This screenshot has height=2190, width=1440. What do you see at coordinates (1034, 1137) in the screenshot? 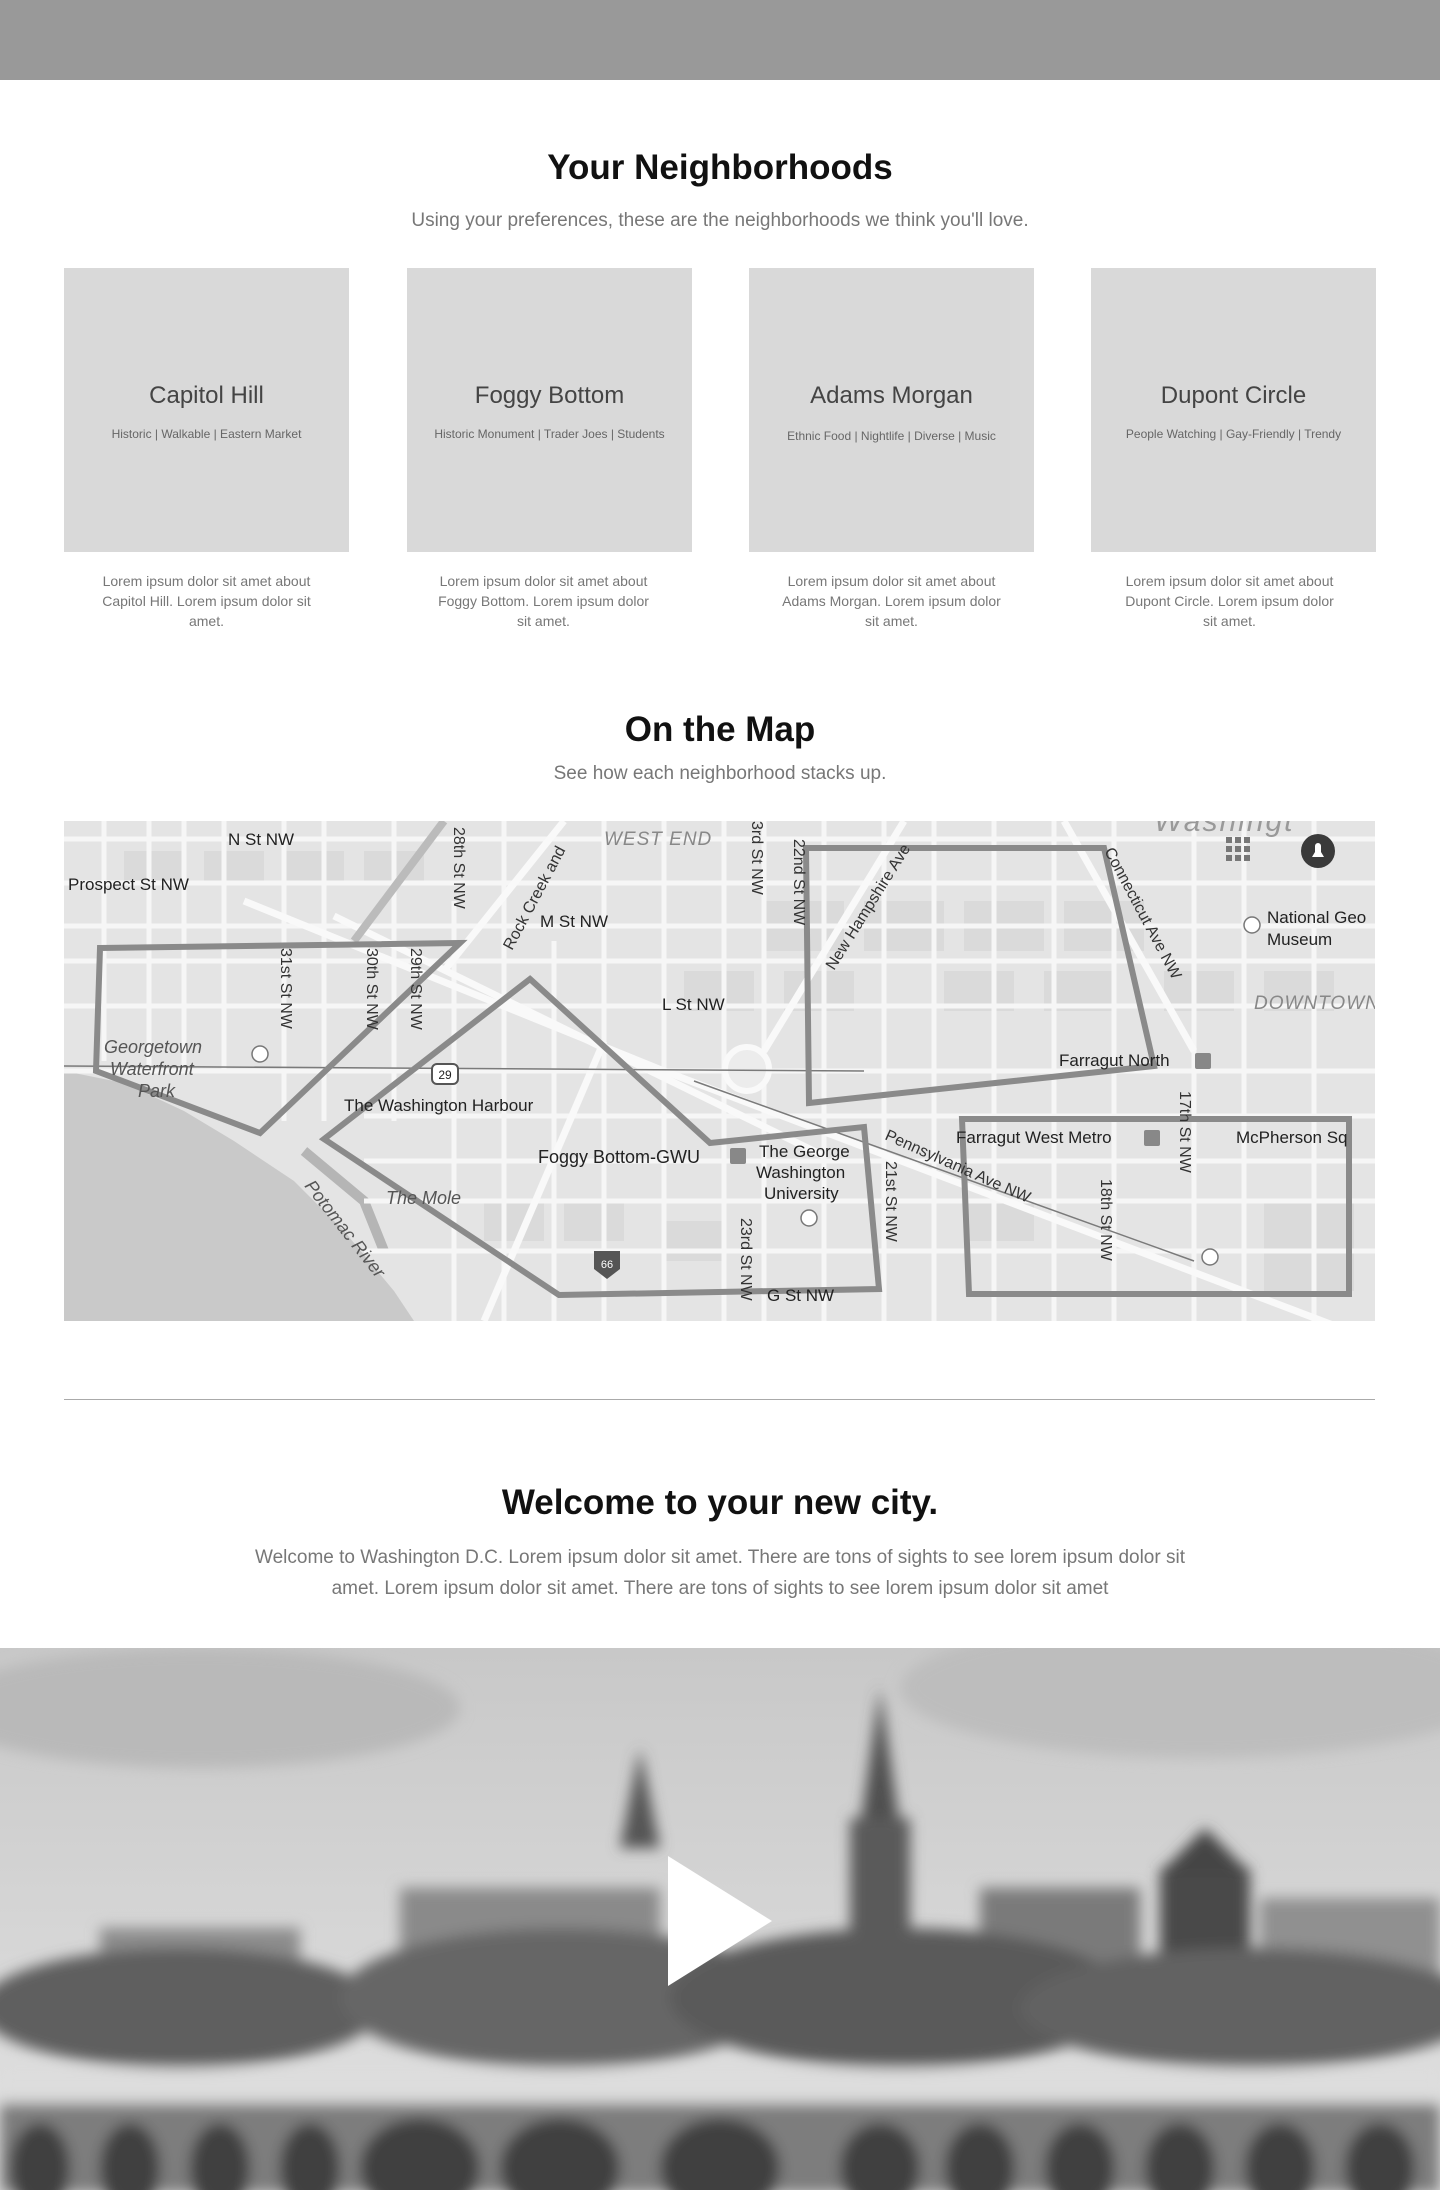
I see `map-label: Farragut West Metro` at bounding box center [1034, 1137].